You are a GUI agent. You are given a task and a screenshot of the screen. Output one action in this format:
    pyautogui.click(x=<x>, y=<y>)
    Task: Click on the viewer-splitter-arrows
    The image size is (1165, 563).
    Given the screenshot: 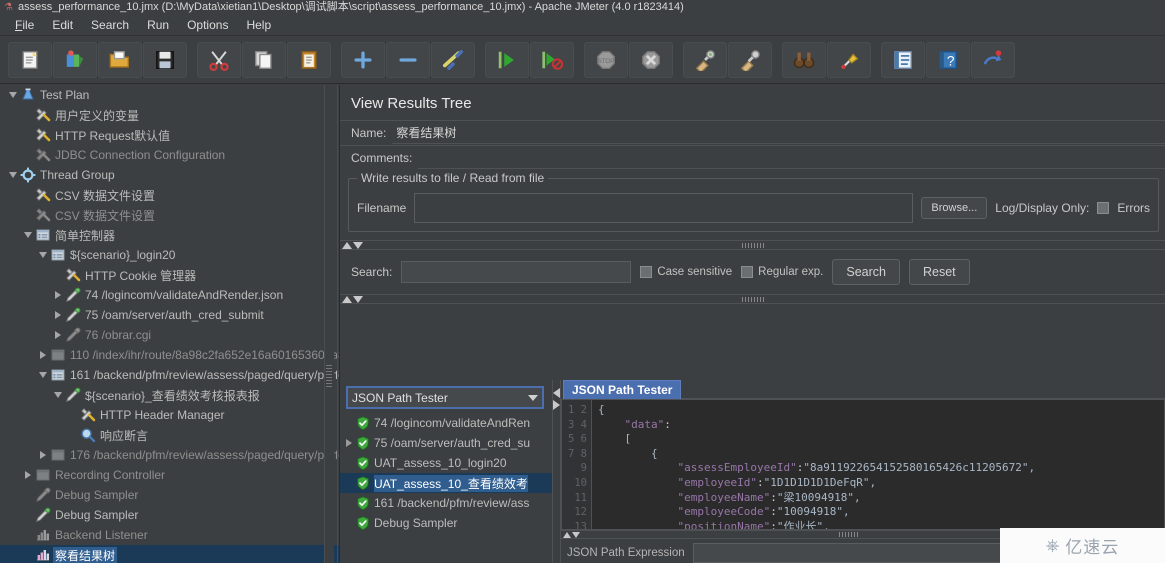 What is the action you would take?
    pyautogui.click(x=571, y=534)
    